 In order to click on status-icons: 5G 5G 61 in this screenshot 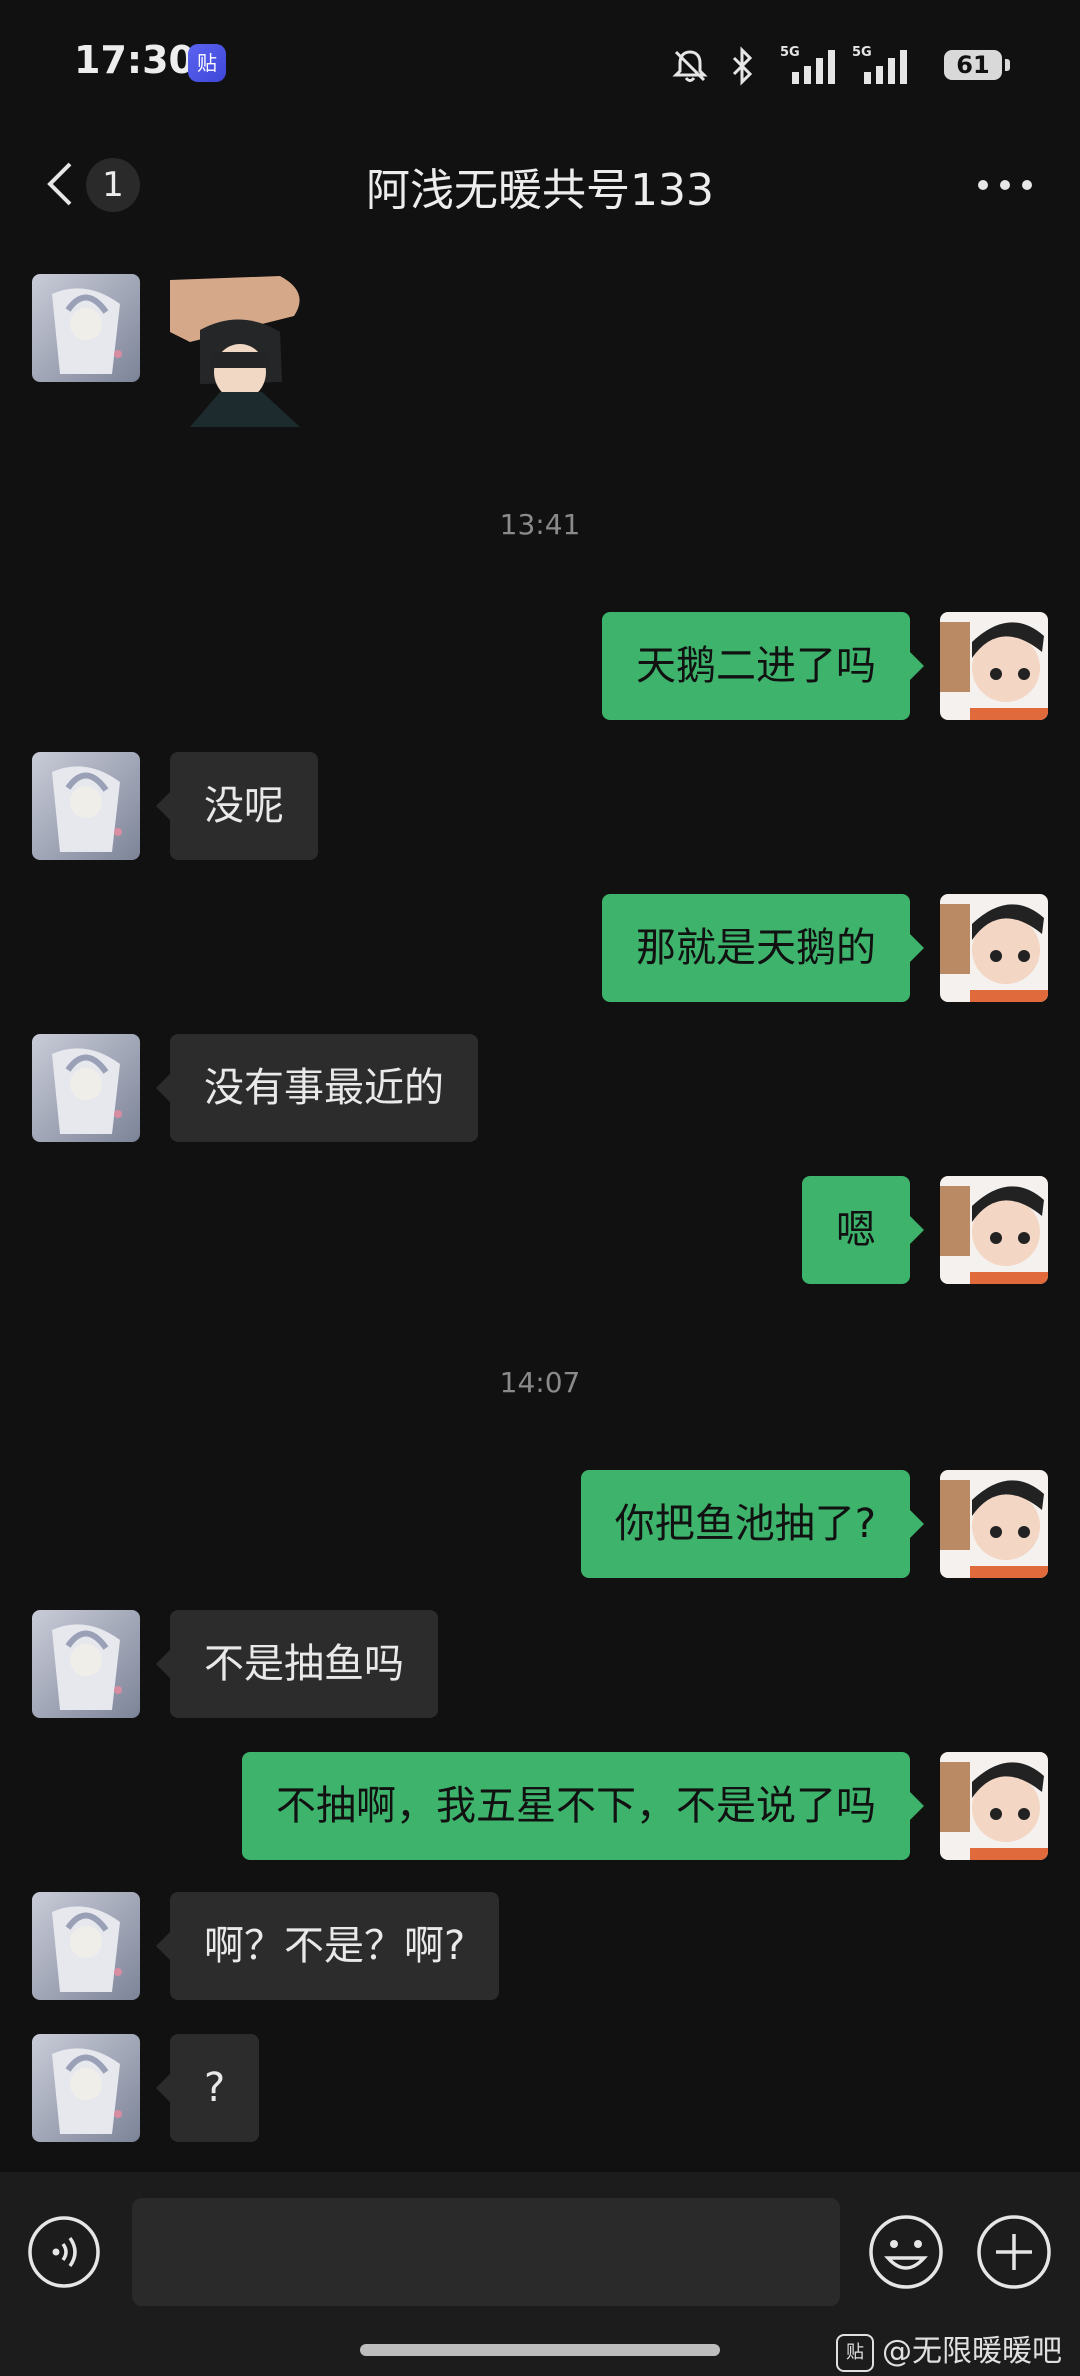, I will do `click(860, 65)`.